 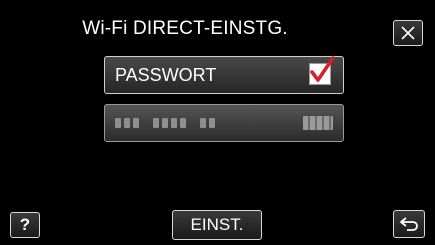 What do you see at coordinates (166, 75) in the screenshot?
I see `password-label: PASSWORT` at bounding box center [166, 75].